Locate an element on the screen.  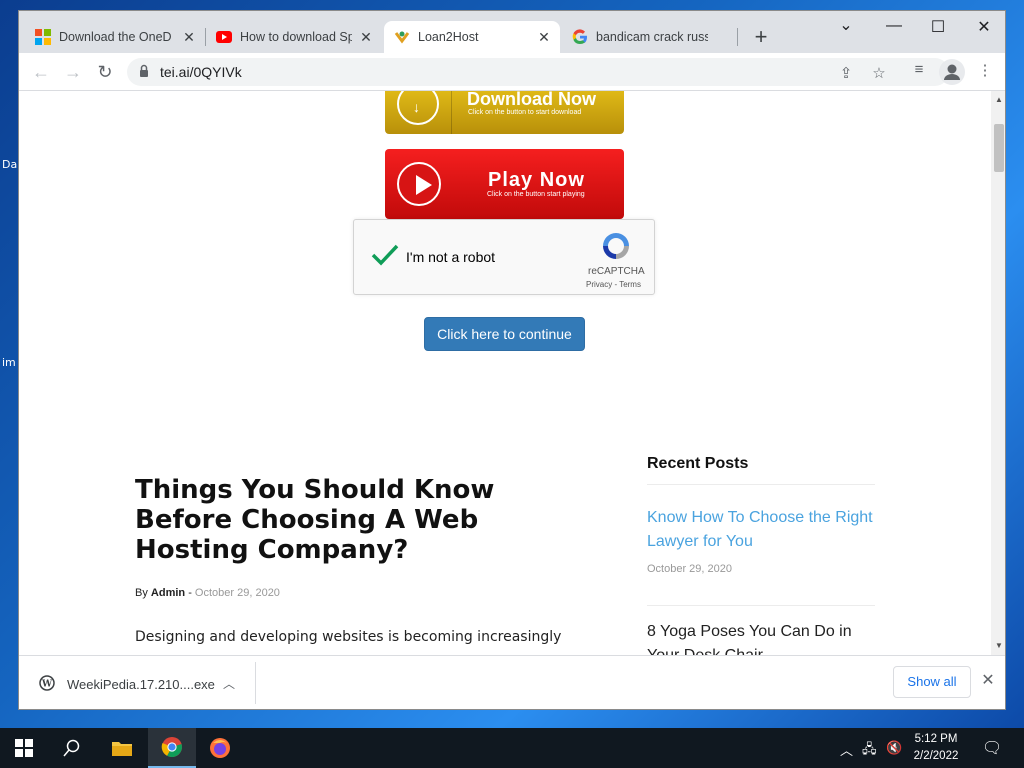
chrome-icon is located at coordinates (171, 747).